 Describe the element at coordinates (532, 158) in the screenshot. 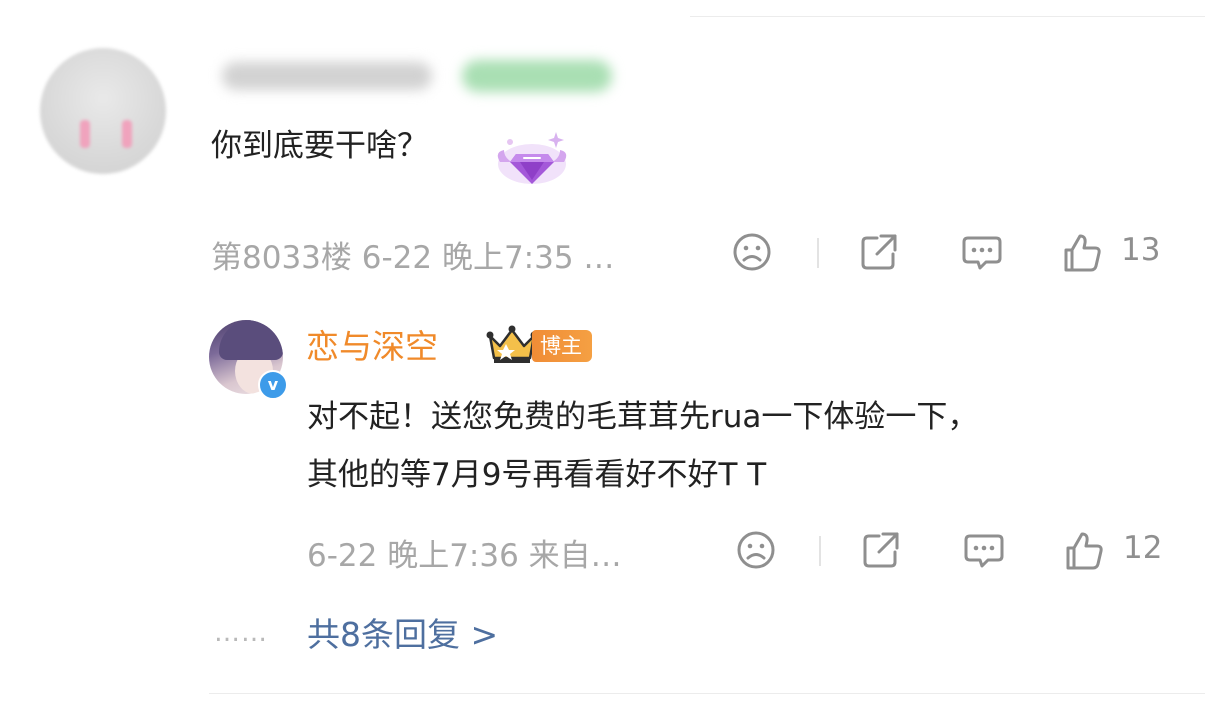

I see `diamond-badge-icon` at that location.